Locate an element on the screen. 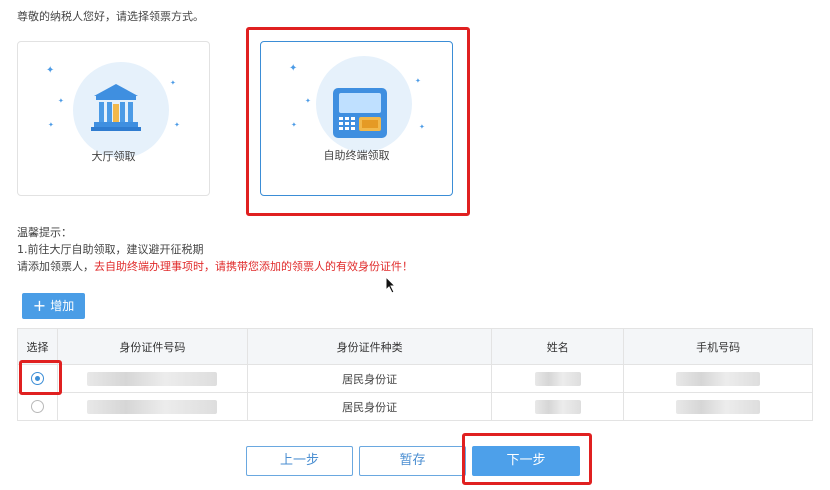  tips-line-1: 1.前往大厅自助领取，建议避开征税期 is located at coordinates (110, 249).